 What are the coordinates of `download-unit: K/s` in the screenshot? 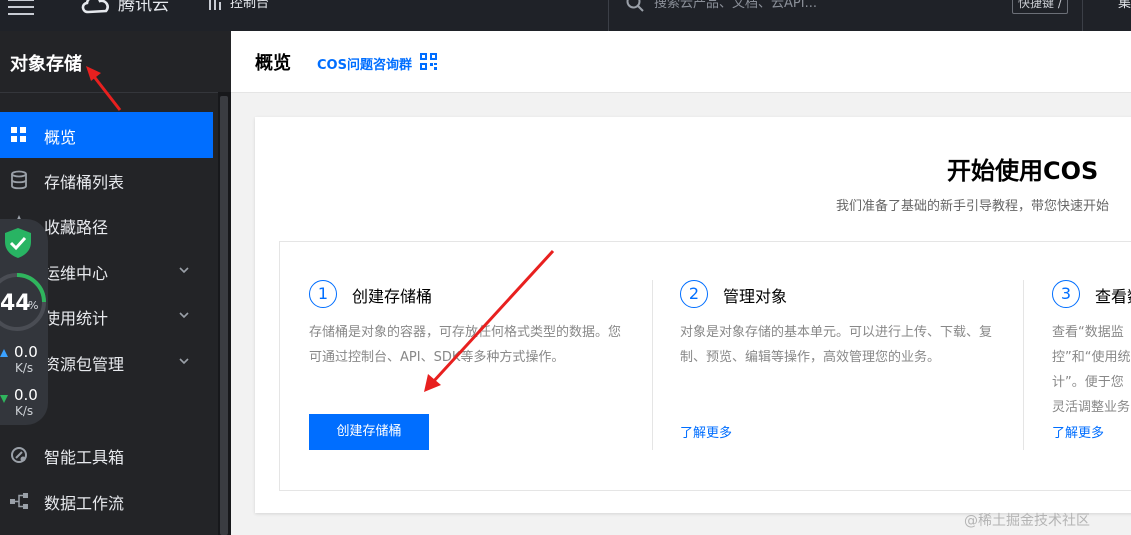 It's located at (24, 411).